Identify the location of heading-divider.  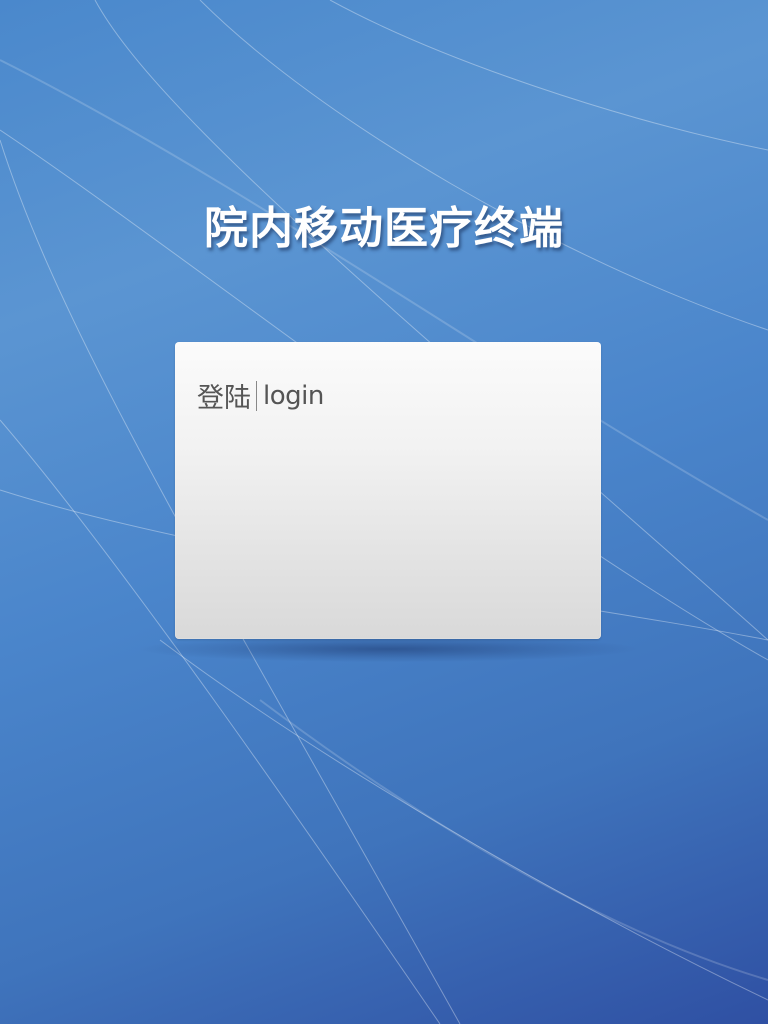
(256, 395).